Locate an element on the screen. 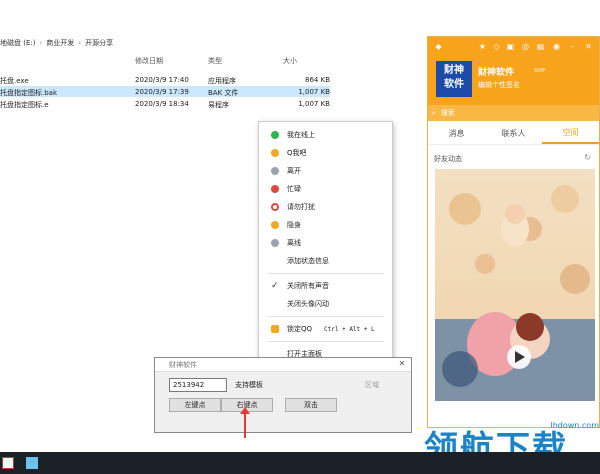 This screenshot has width=600, height=474. file-row: 托盘.exe 2020/3/9 17:40 应用程序 864 KB is located at coordinates (165, 79).